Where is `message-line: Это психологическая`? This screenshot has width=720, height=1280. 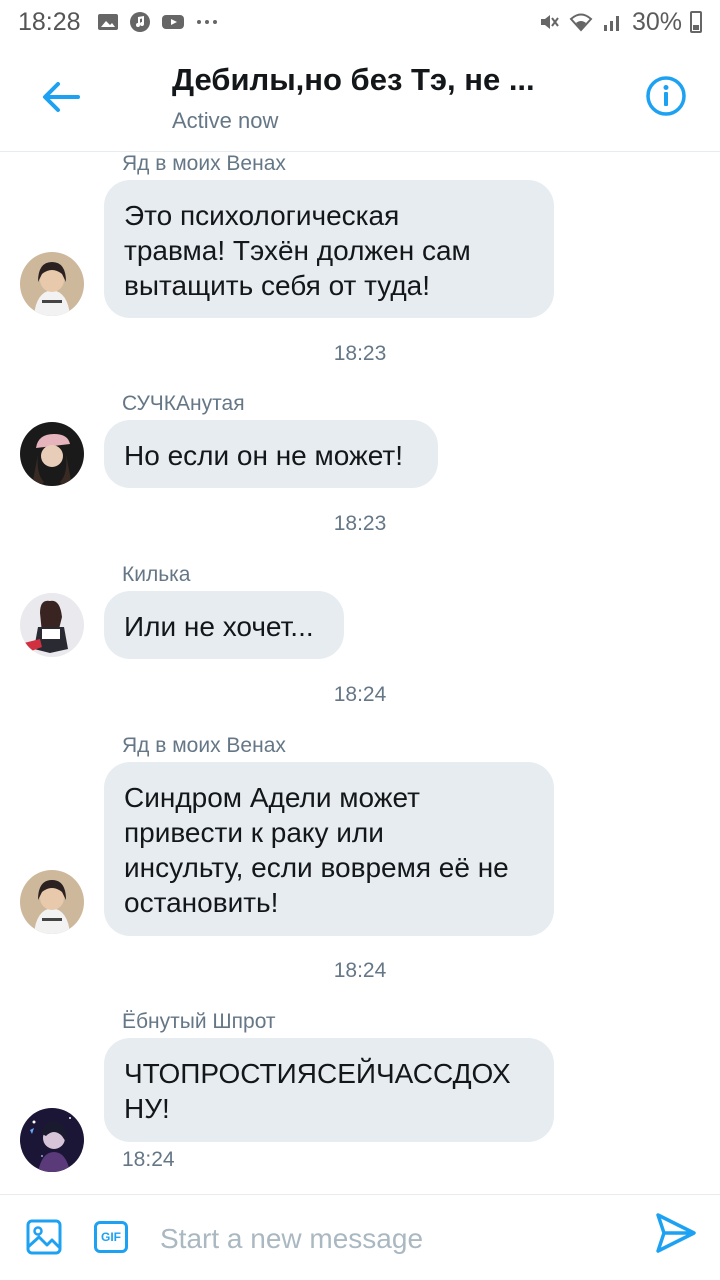 message-line: Это психологическая is located at coordinates (262, 215).